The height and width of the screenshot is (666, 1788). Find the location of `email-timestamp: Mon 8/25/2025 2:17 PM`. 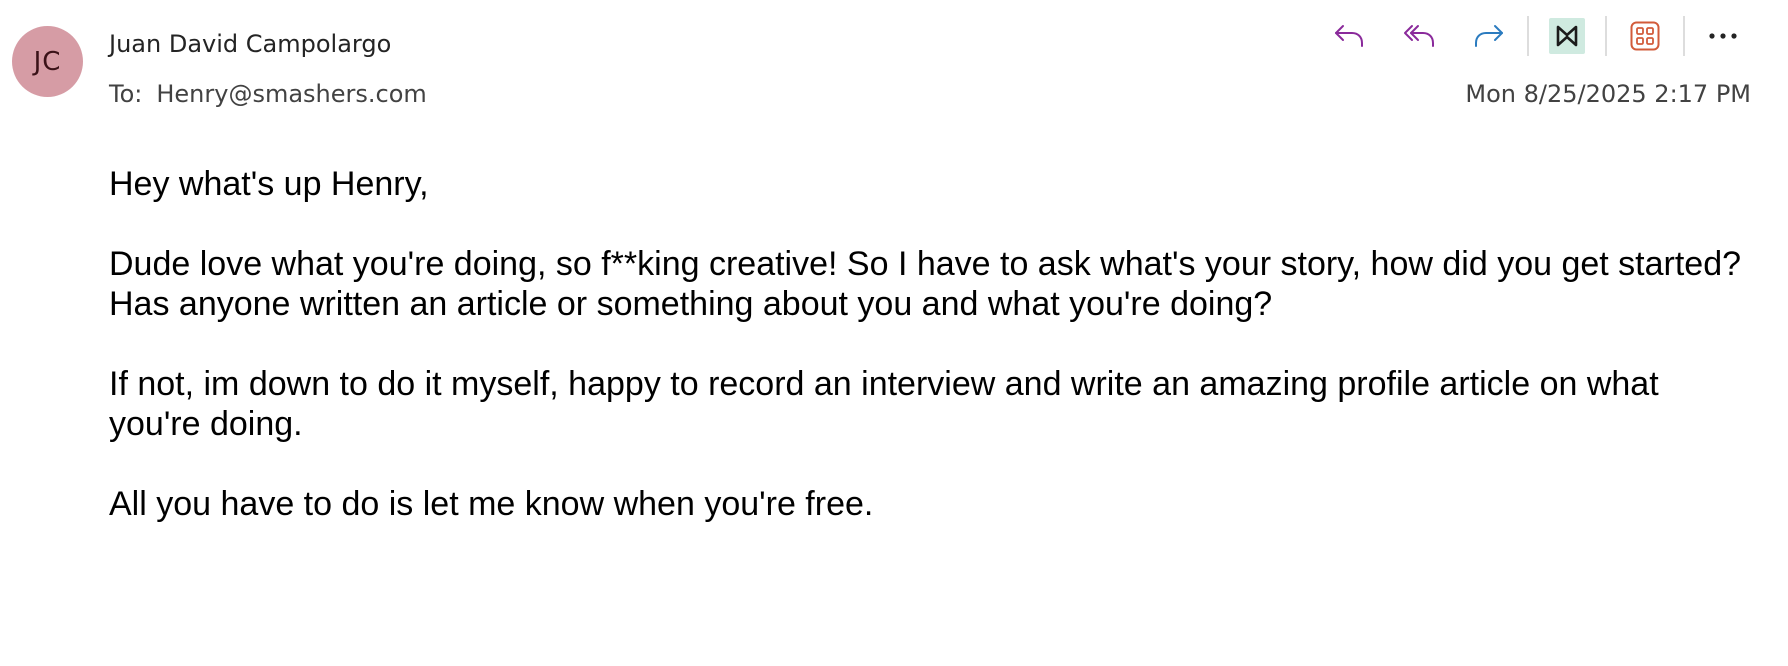

email-timestamp: Mon 8/25/2025 2:17 PM is located at coordinates (1608, 94).